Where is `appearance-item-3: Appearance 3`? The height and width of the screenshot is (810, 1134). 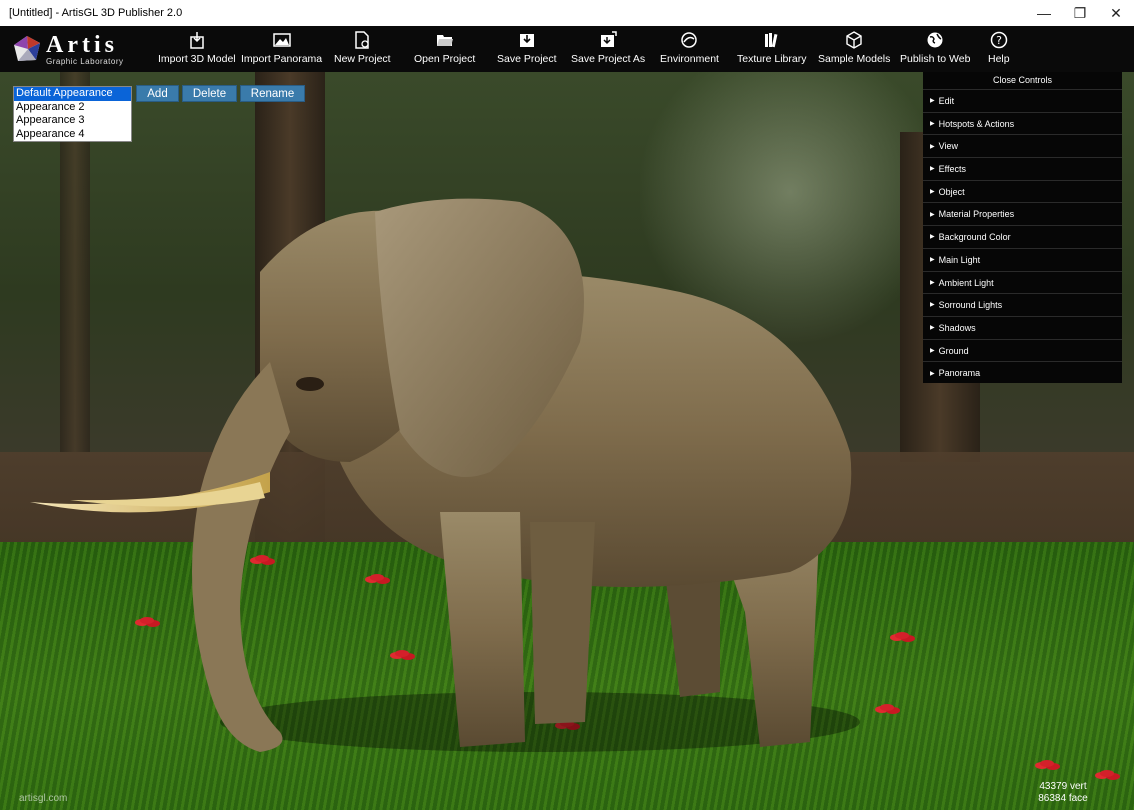 appearance-item-3: Appearance 3 is located at coordinates (72, 121).